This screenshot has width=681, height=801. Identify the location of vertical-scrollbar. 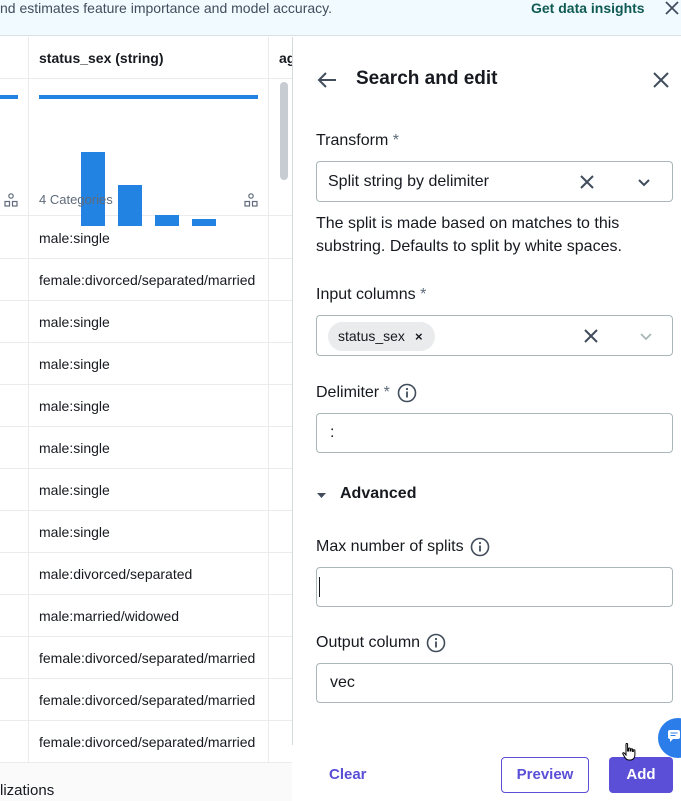
(284, 131).